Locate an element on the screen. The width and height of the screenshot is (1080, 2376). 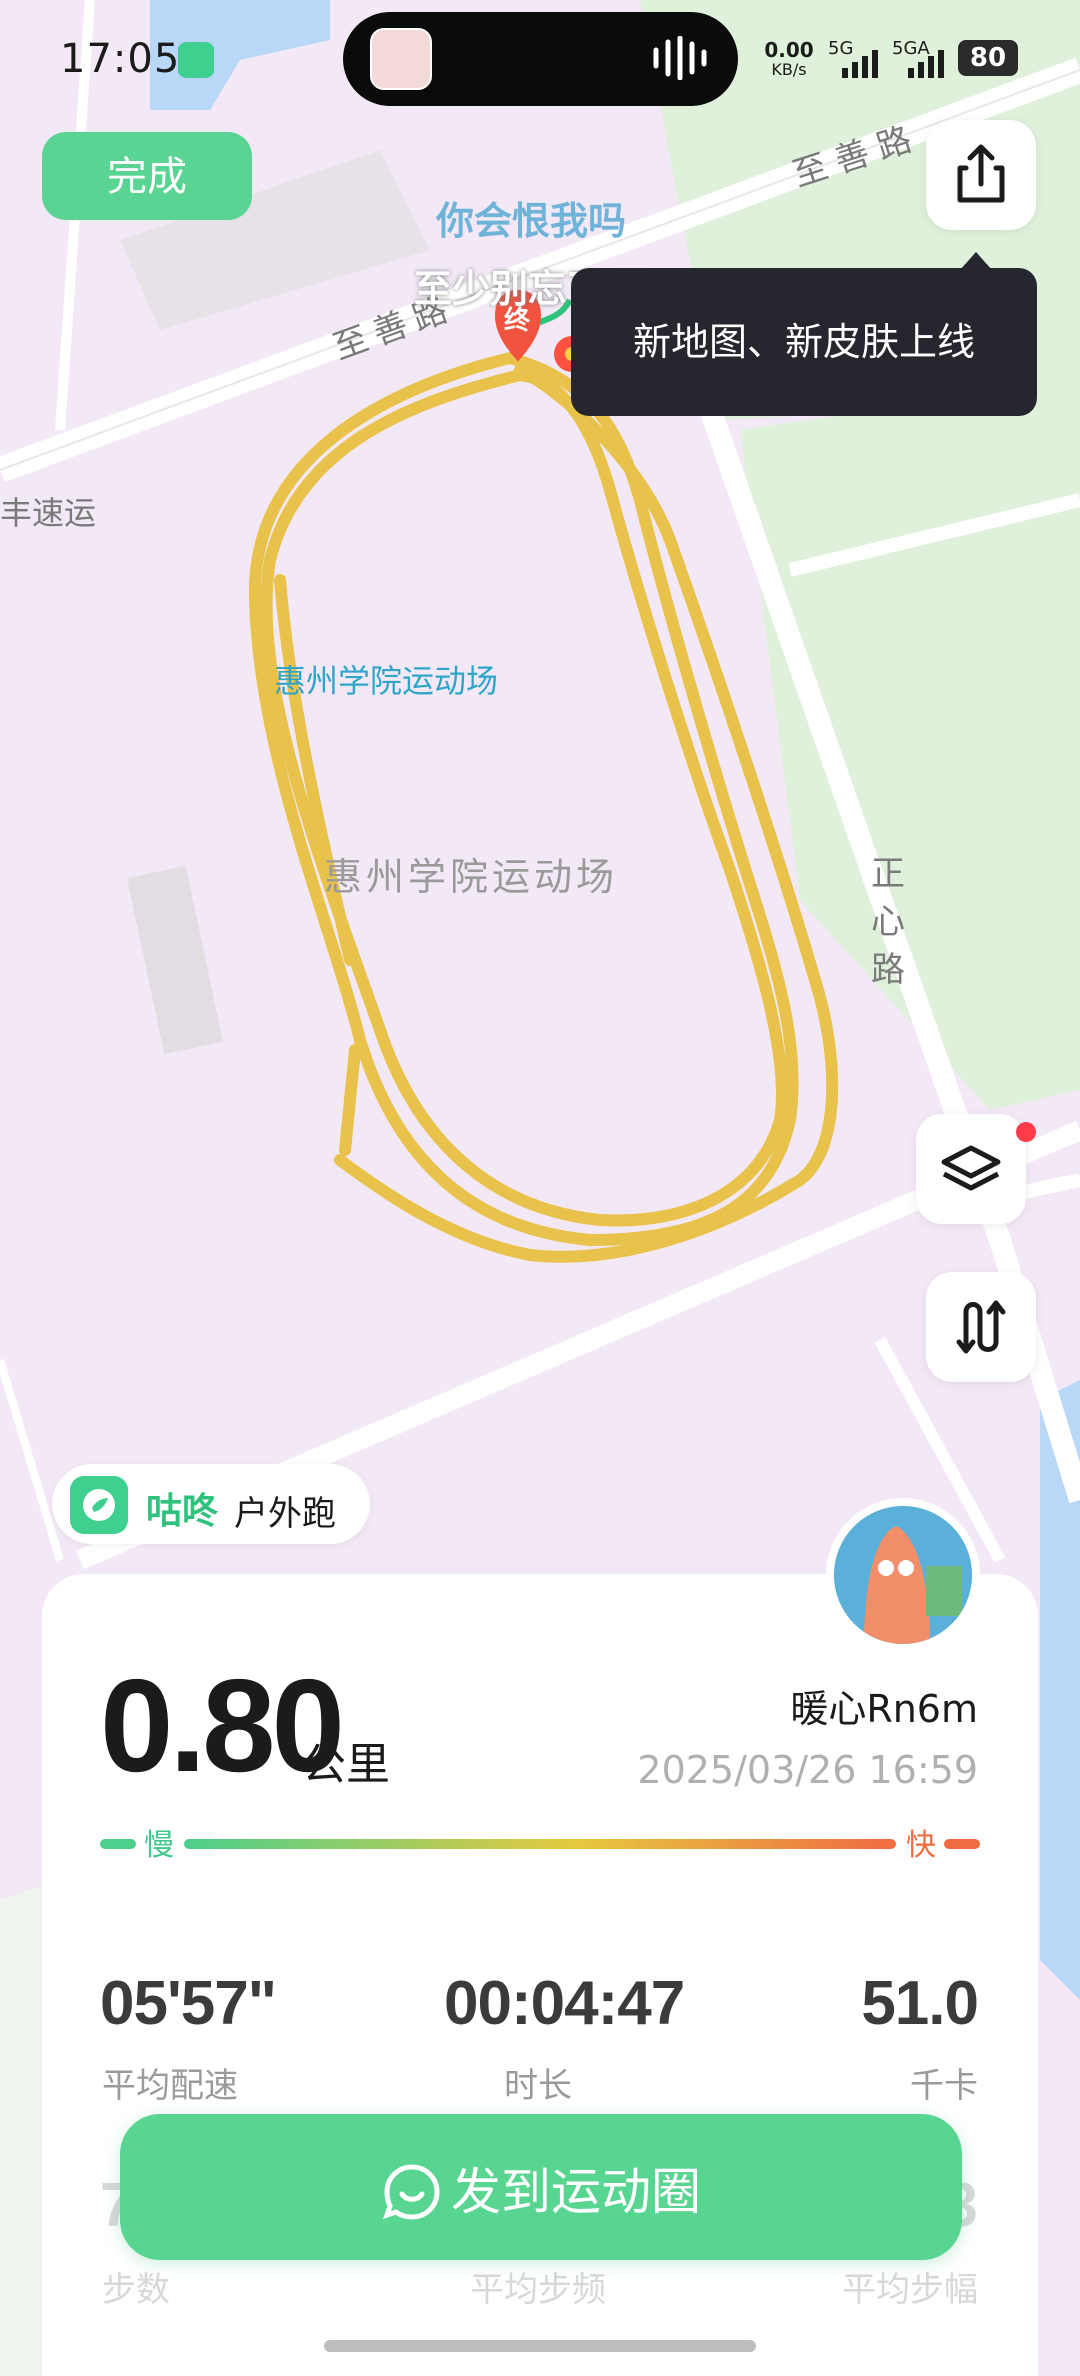
share-icon is located at coordinates (981, 173).